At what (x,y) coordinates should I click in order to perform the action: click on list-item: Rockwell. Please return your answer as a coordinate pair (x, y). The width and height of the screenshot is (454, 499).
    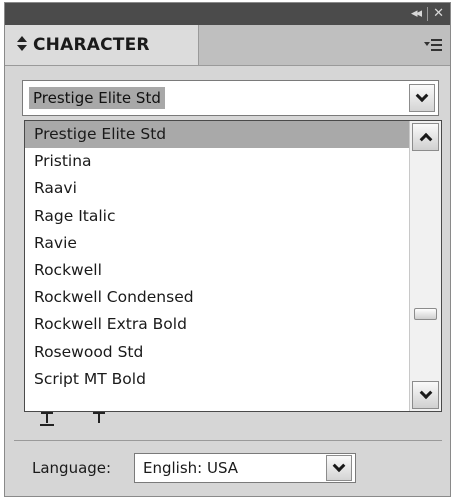
    Looking at the image, I should click on (217, 270).